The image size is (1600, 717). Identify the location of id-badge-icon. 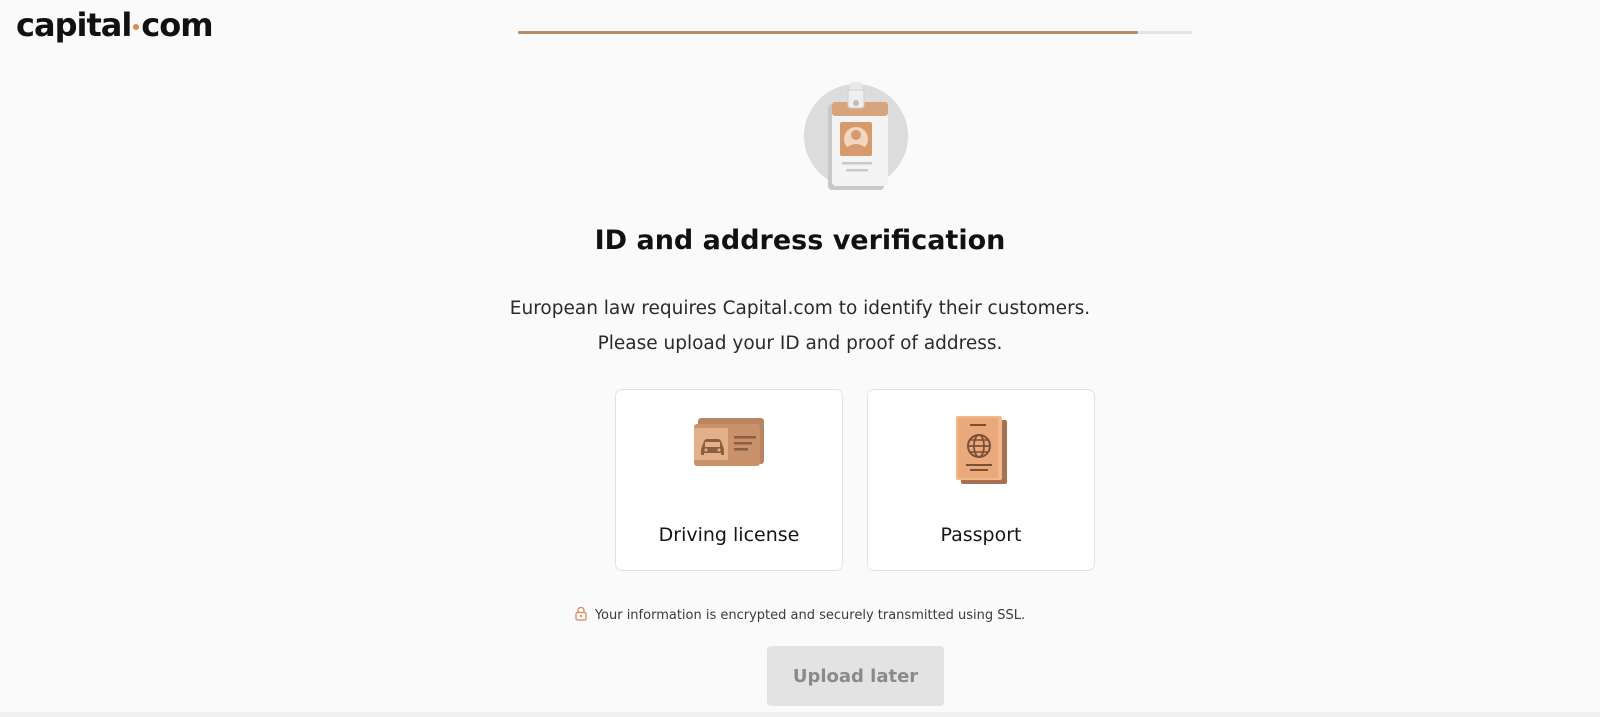
(856, 136).